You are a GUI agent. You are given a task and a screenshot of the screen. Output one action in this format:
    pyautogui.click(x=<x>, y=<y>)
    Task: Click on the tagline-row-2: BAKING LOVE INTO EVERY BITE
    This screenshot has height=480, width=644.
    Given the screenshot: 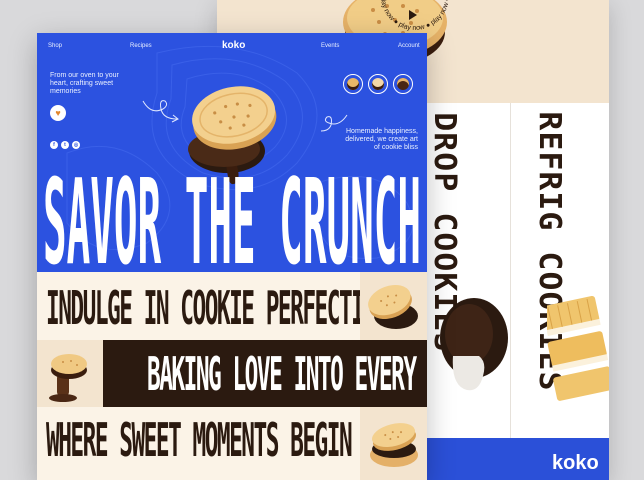 What is the action you would take?
    pyautogui.click(x=265, y=373)
    